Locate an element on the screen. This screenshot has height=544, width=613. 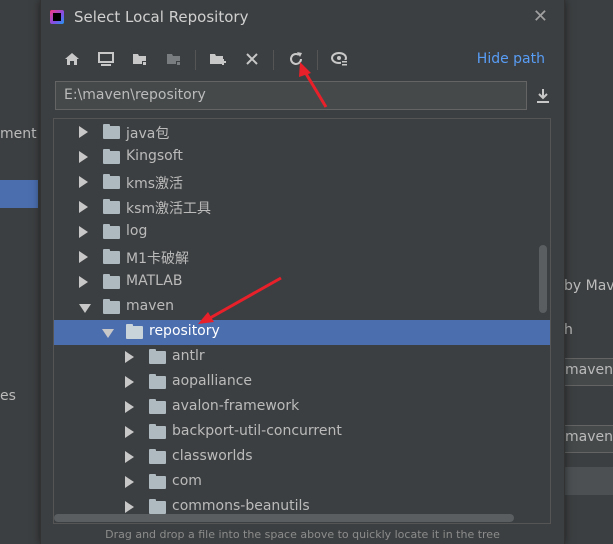
tree-row-label: Kingsoft is located at coordinates (154, 156).